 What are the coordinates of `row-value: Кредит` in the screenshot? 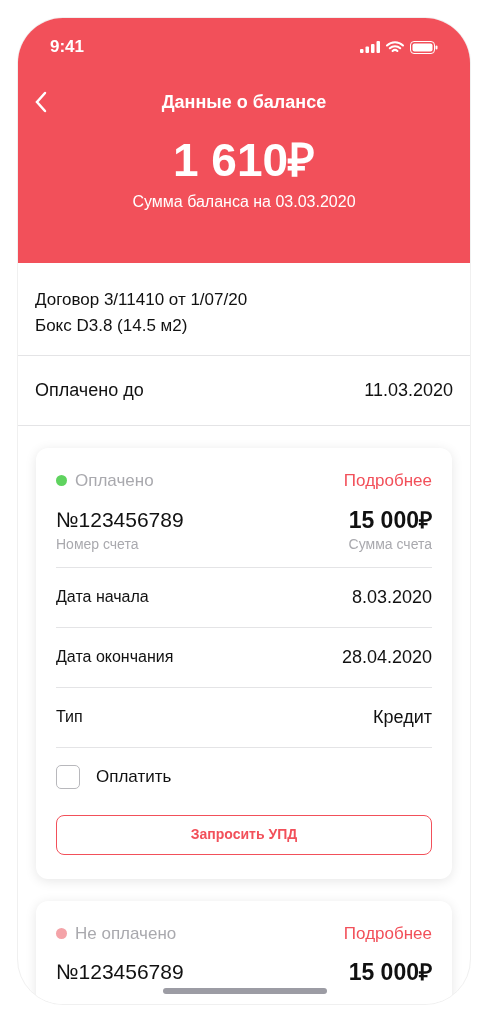 It's located at (402, 717).